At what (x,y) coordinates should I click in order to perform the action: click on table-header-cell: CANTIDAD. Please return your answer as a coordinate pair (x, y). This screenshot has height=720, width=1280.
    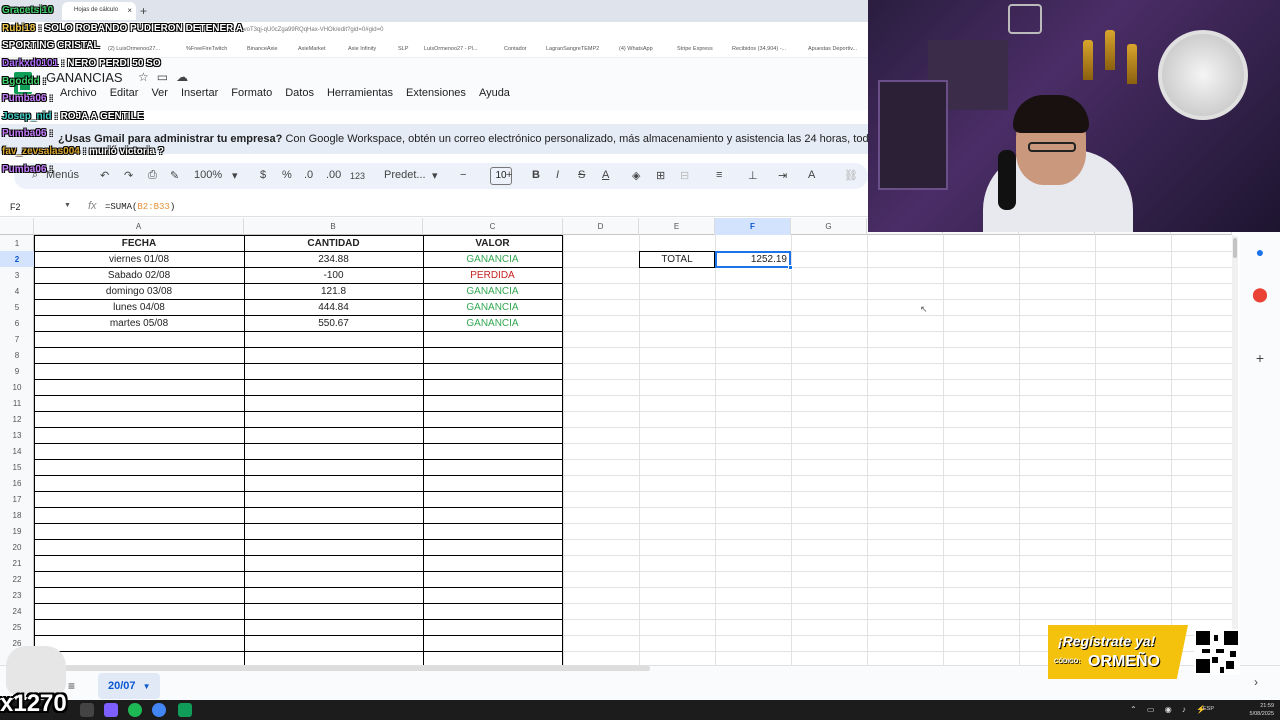
    Looking at the image, I should click on (333, 244).